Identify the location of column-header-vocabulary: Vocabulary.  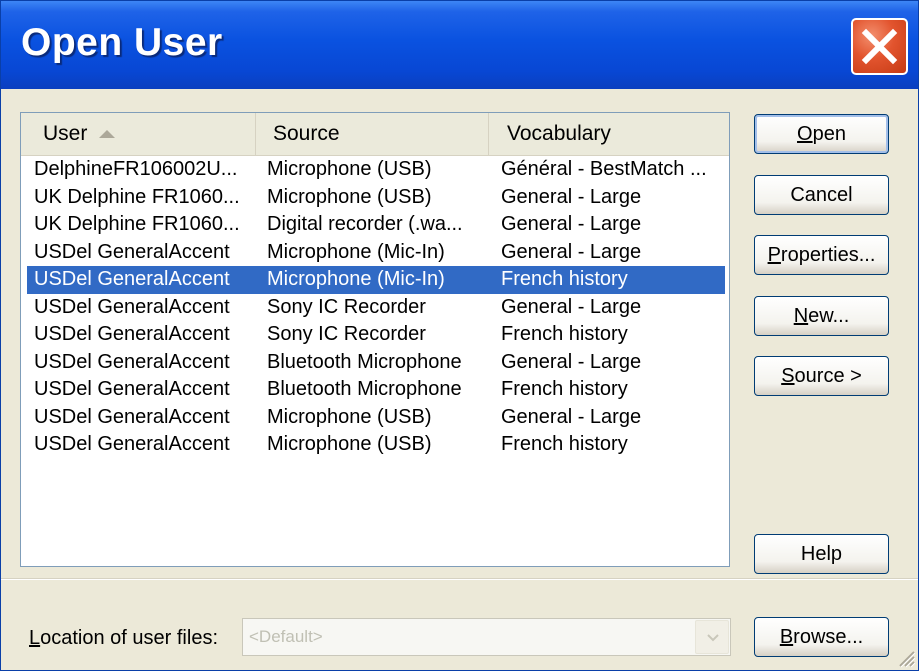
(608, 134).